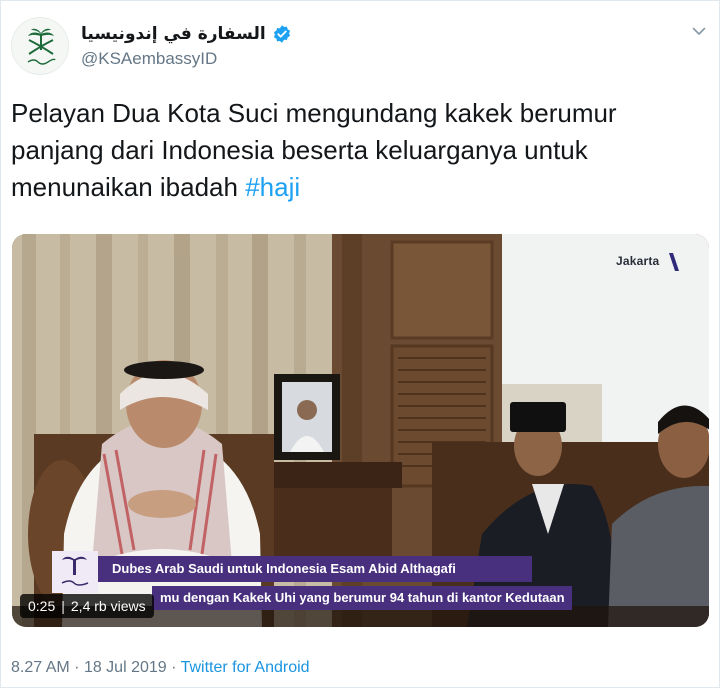  I want to click on display-name: السفارة في إندونيسيا, so click(173, 34).